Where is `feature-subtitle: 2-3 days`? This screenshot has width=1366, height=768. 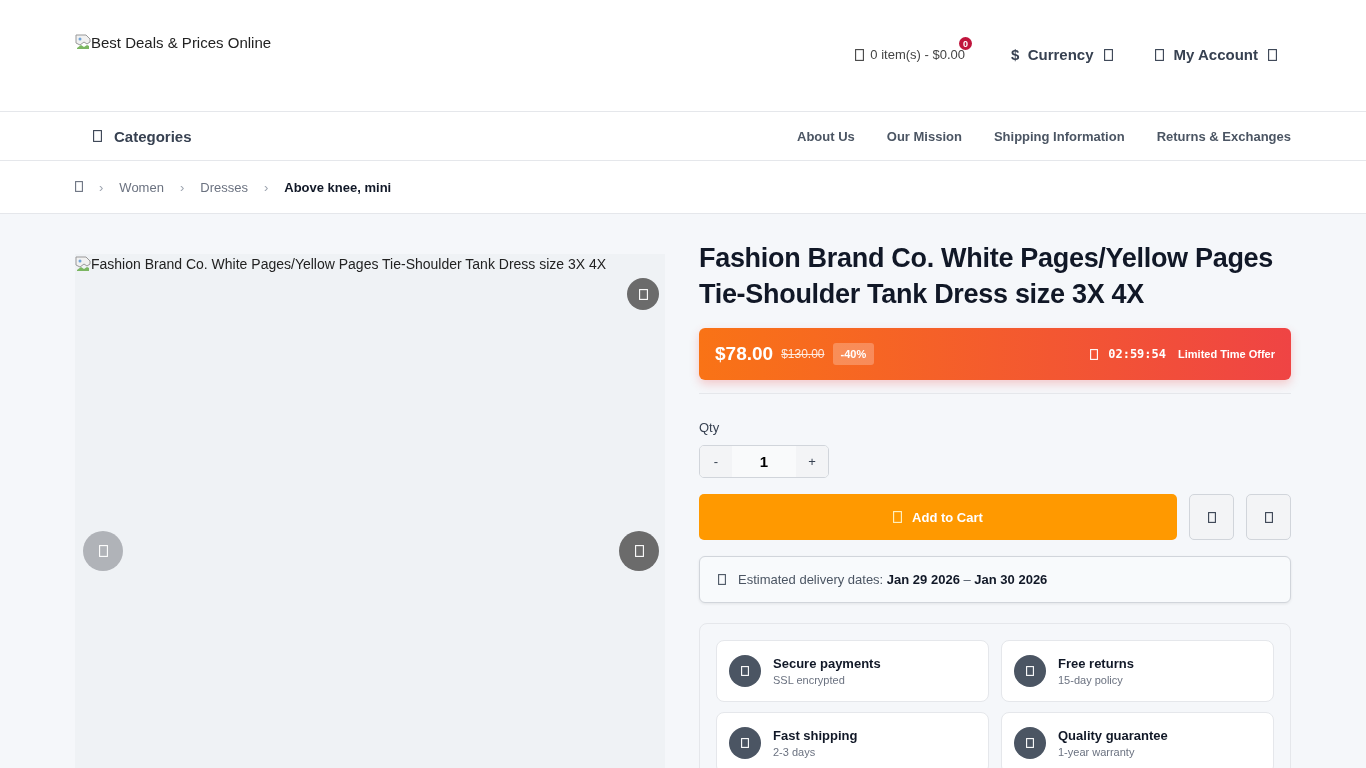
feature-subtitle: 2-3 days is located at coordinates (795, 752).